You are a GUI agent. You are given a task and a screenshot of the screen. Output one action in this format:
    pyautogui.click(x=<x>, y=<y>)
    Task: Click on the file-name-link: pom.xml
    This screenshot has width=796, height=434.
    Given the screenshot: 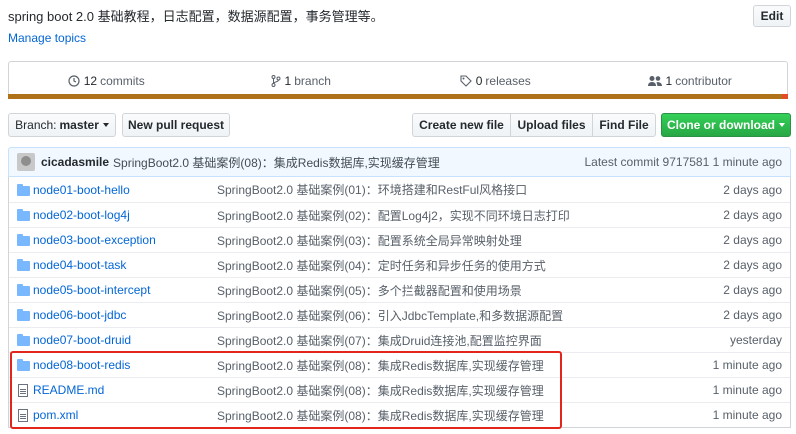 What is the action you would take?
    pyautogui.click(x=55, y=415)
    